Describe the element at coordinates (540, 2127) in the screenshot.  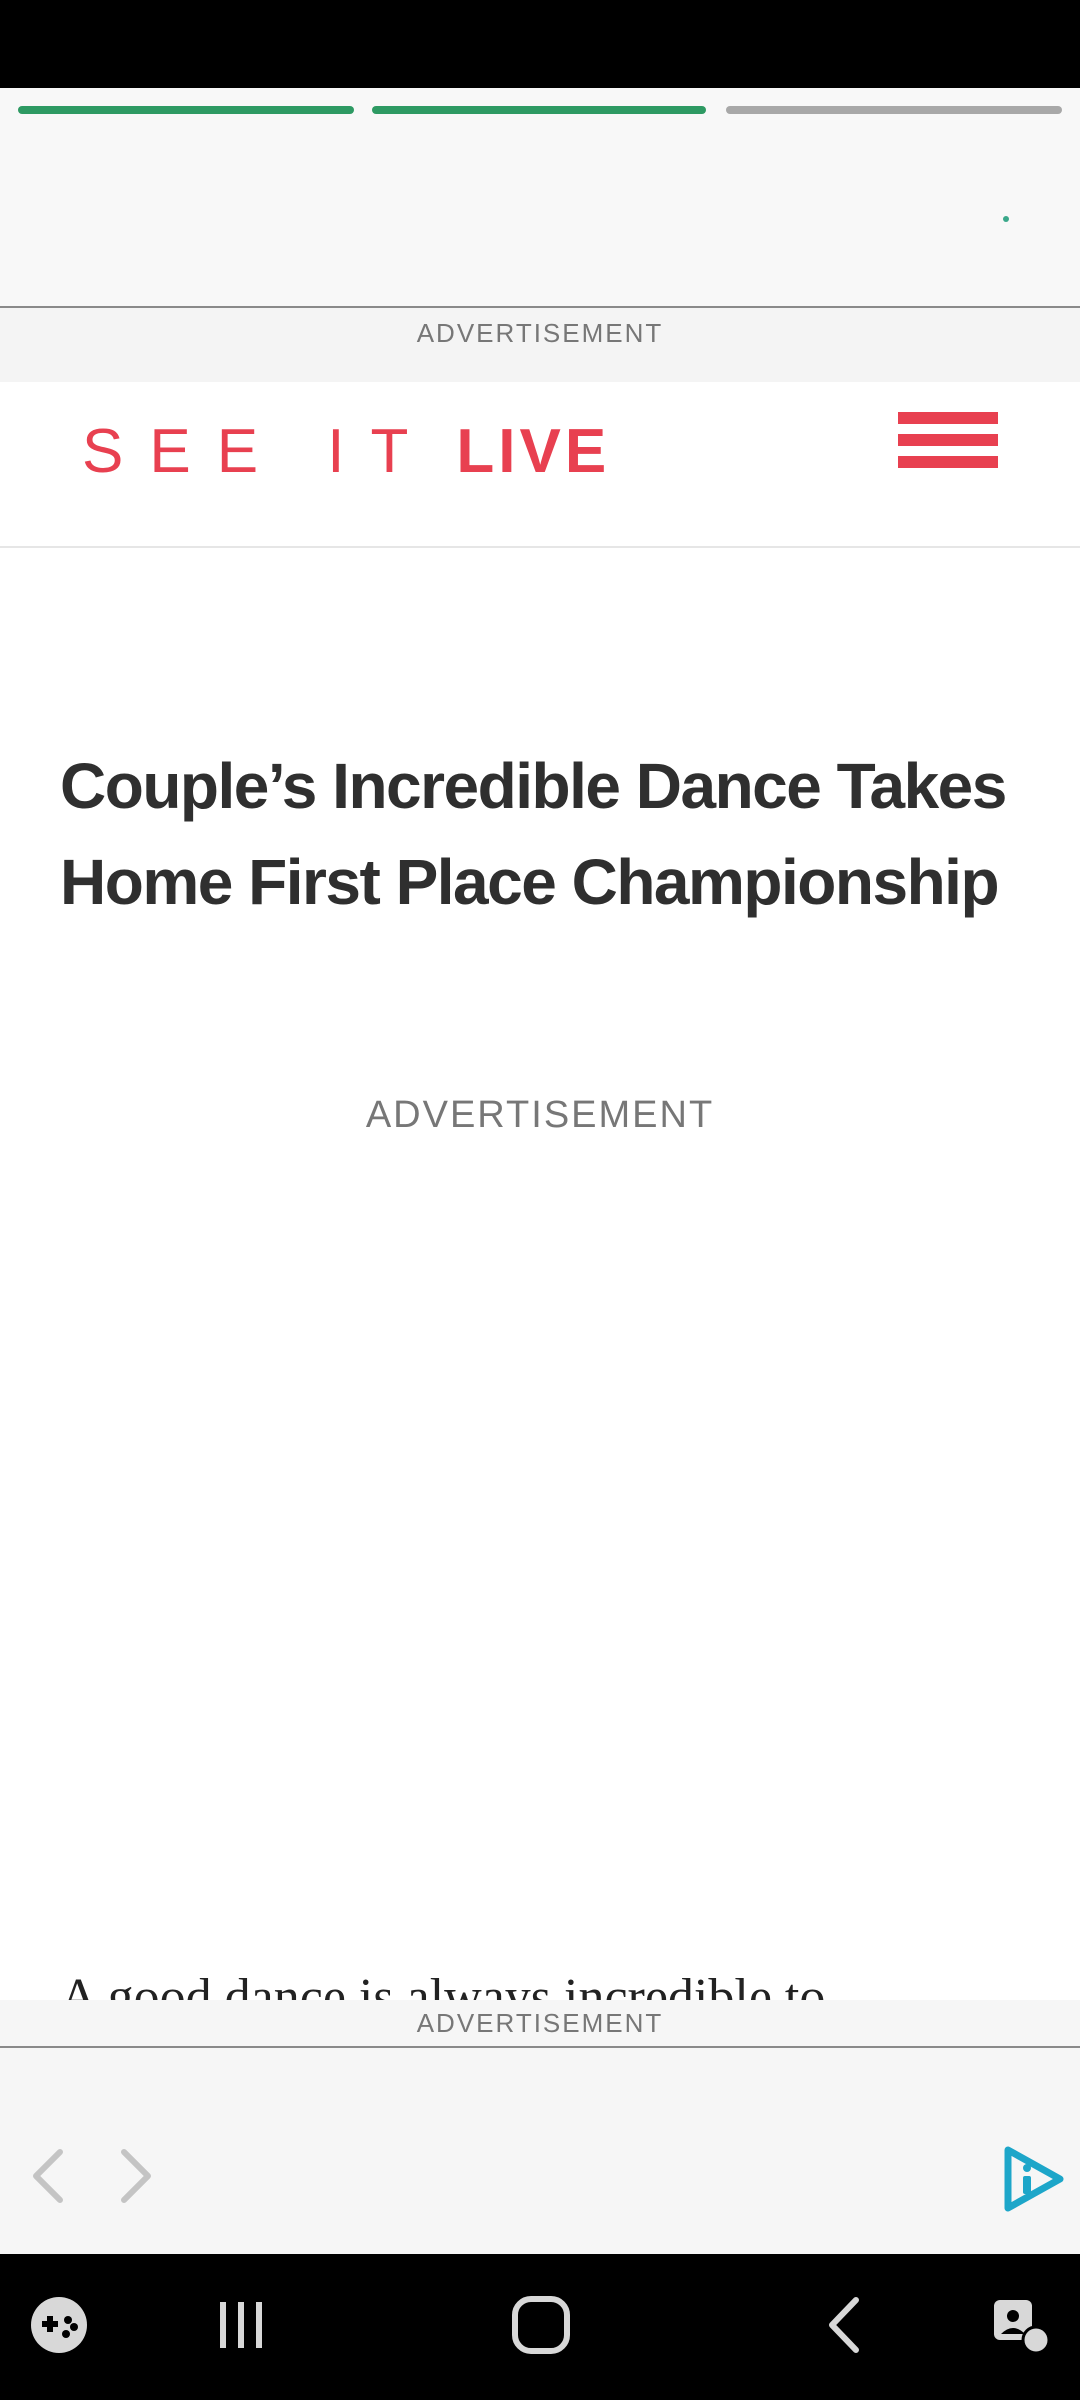
I see `bottom-ad-banner: ADVERTISEMENT` at that location.